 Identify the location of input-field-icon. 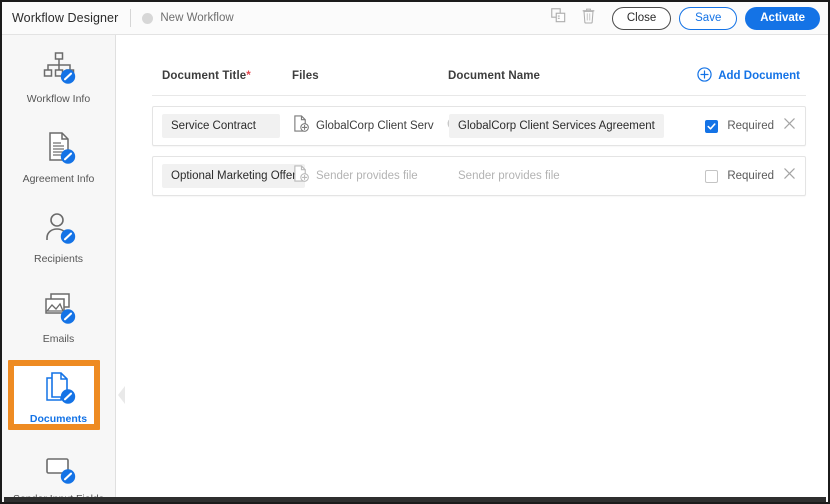
(59, 468).